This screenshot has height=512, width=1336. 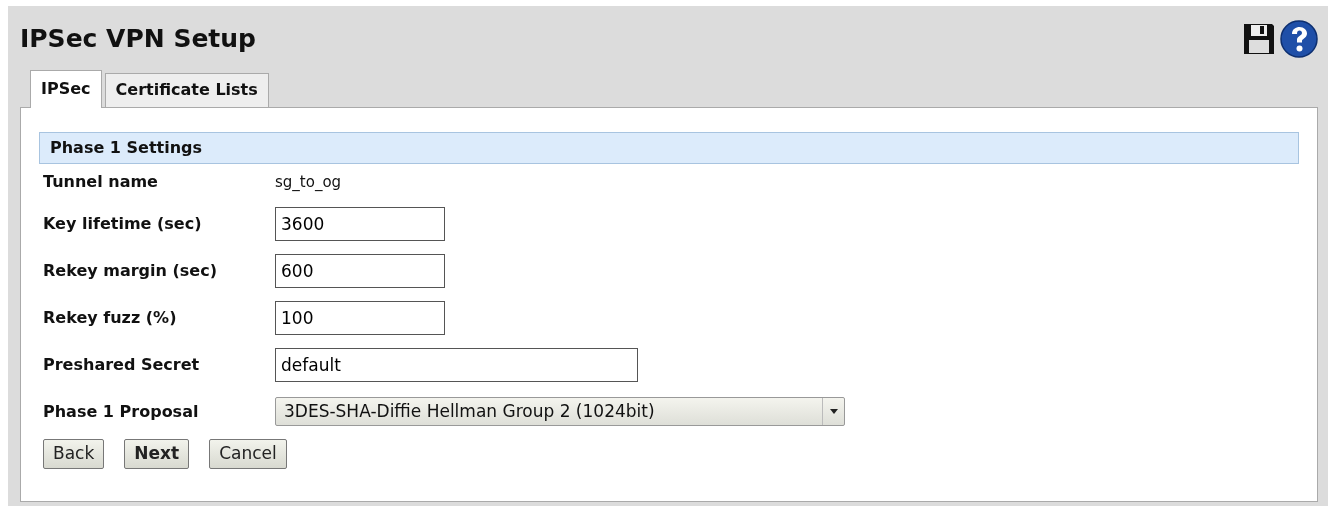 I want to click on field-label: Rekey fuzz (%), so click(x=110, y=317).